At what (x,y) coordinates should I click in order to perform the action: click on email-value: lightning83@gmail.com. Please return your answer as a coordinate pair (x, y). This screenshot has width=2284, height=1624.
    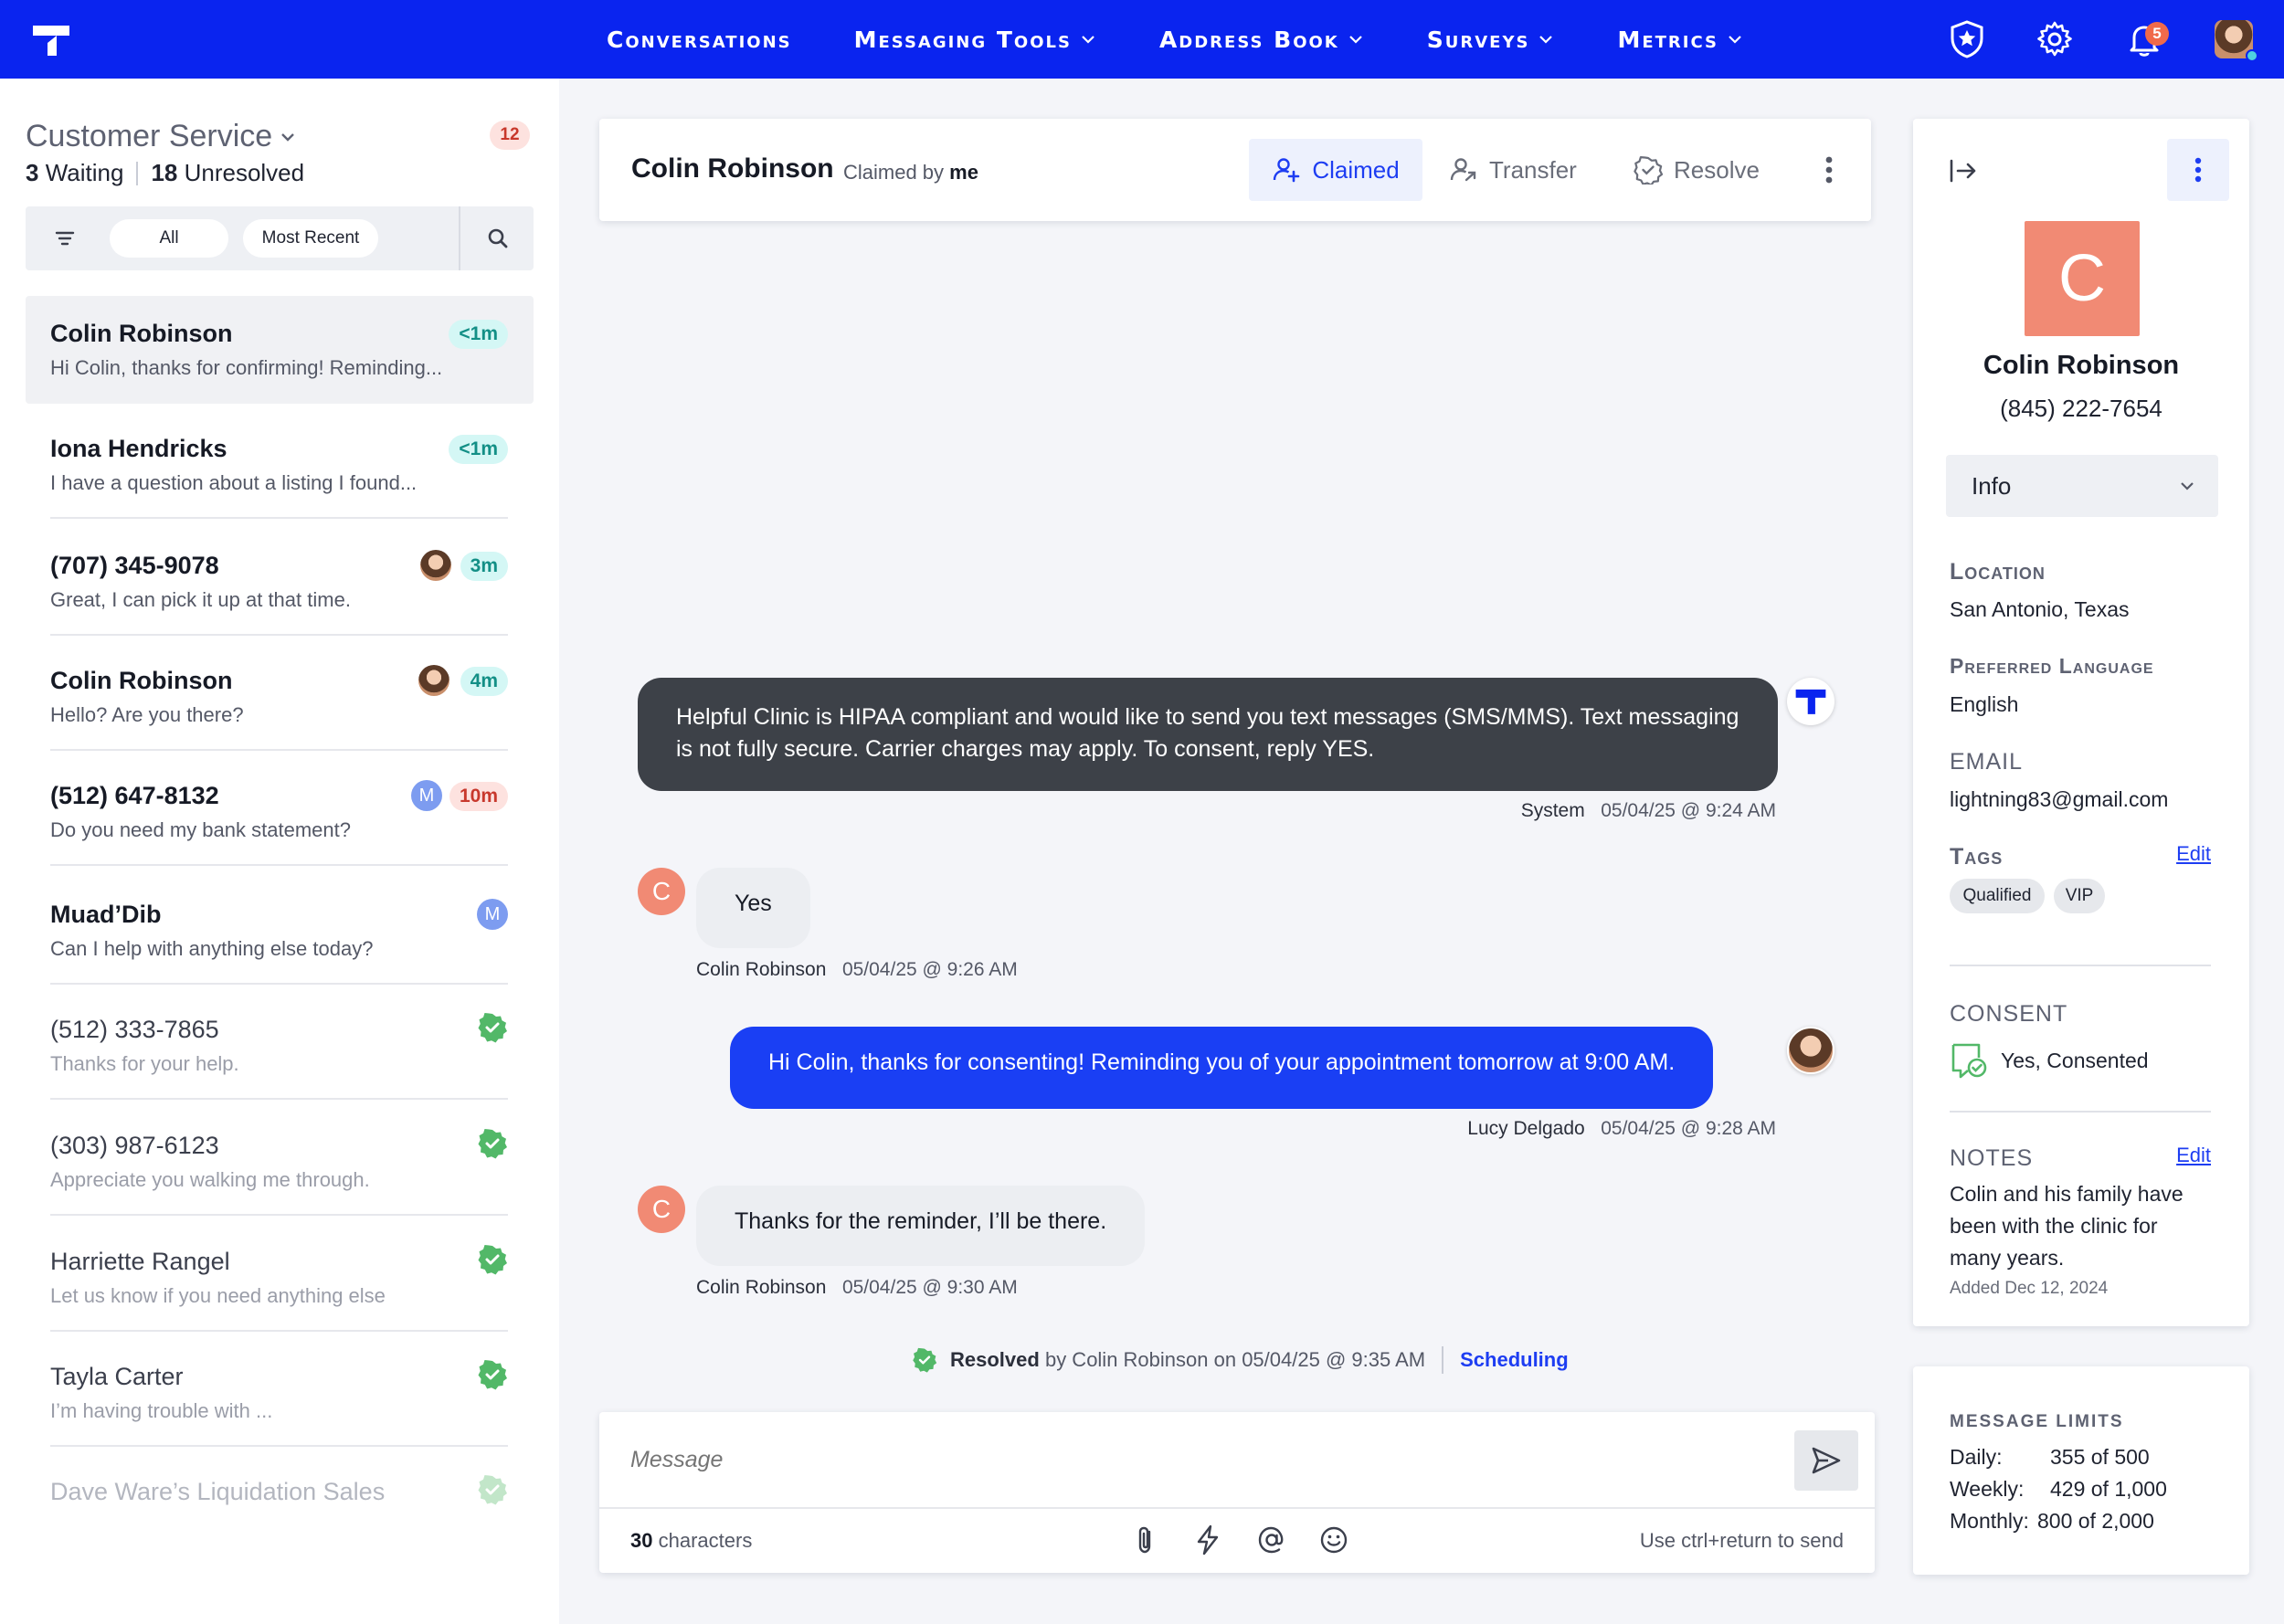
    Looking at the image, I should click on (2059, 799).